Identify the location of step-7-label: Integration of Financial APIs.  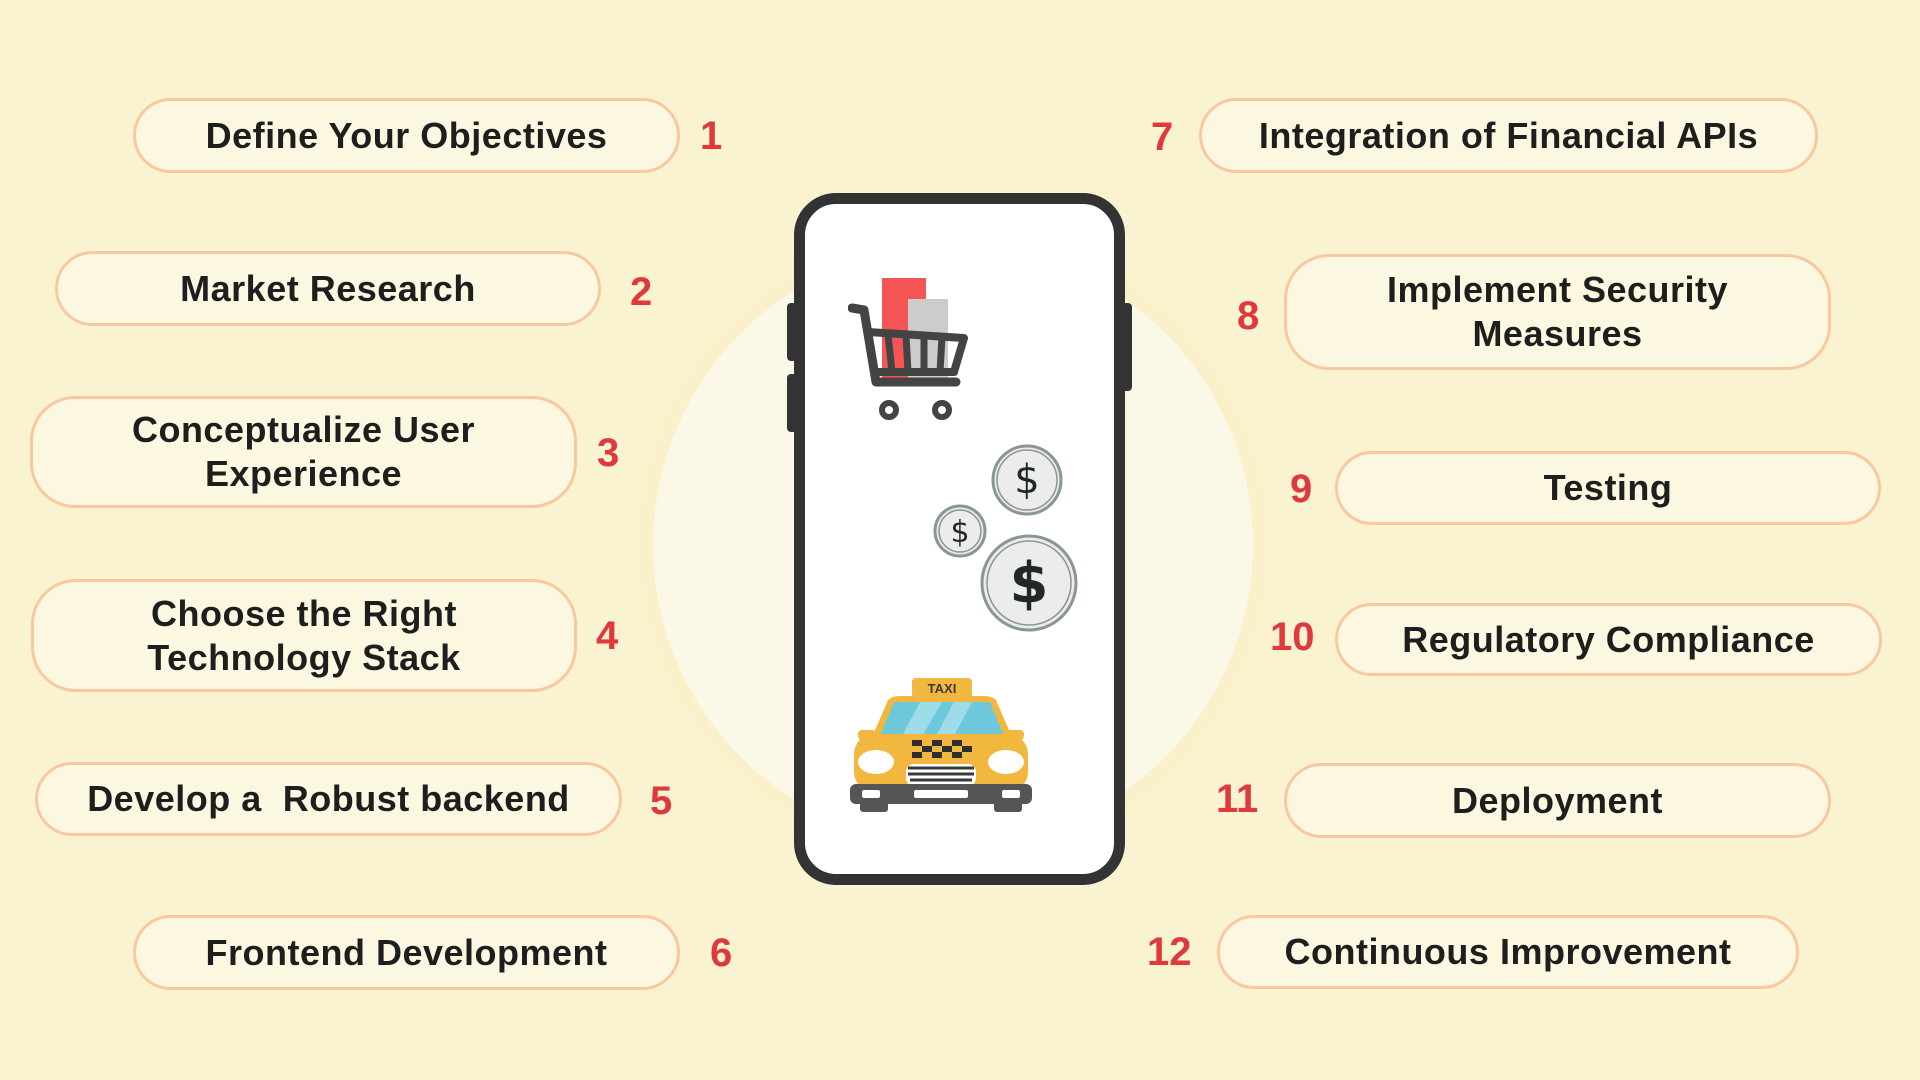
(1508, 135).